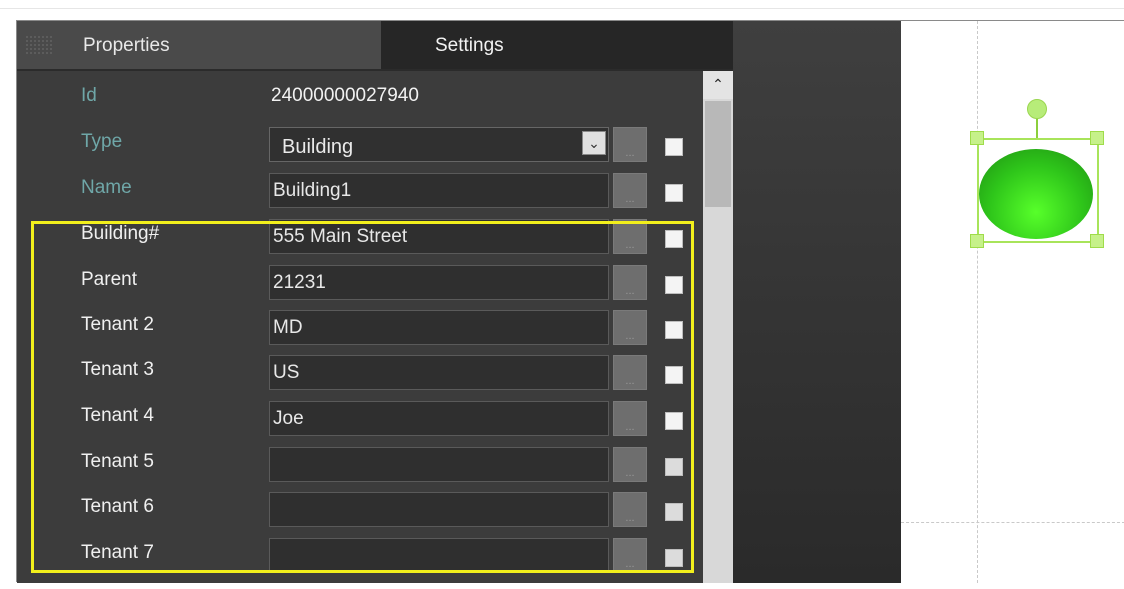 The width and height of the screenshot is (1124, 589). What do you see at coordinates (674, 193) in the screenshot?
I see `name-checkbox` at bounding box center [674, 193].